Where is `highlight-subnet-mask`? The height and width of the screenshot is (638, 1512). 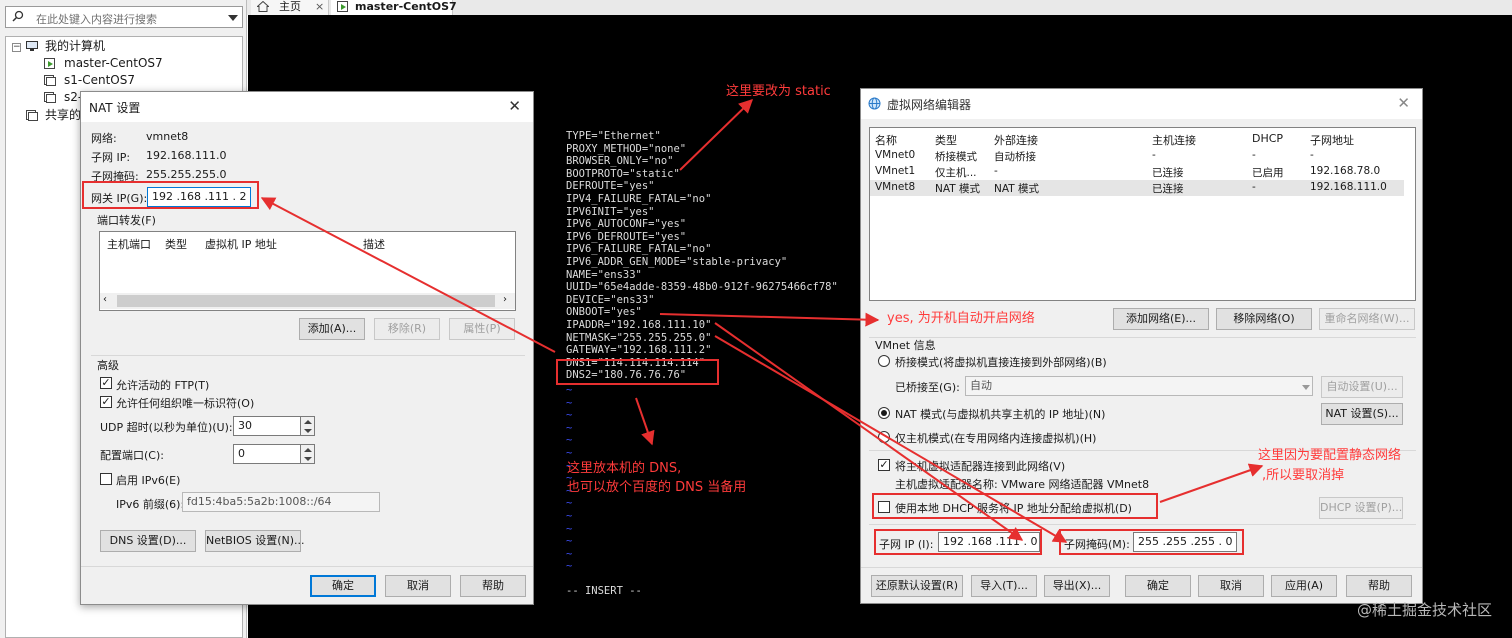 highlight-subnet-mask is located at coordinates (1151, 542).